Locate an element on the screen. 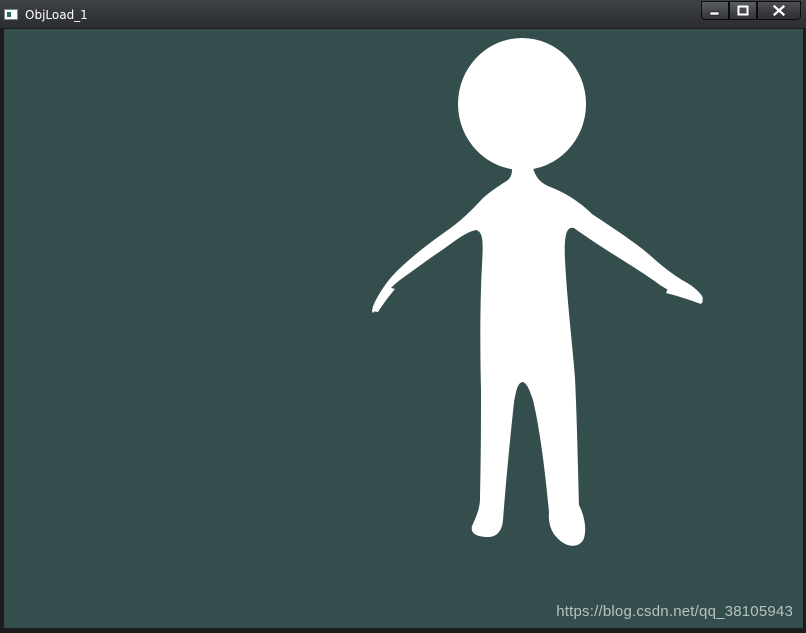 This screenshot has width=806, height=633. close-button is located at coordinates (779, 10).